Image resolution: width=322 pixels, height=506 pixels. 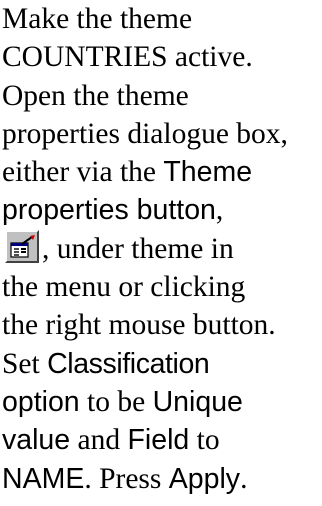 I want to click on text-to-be: to be, so click(x=116, y=401).